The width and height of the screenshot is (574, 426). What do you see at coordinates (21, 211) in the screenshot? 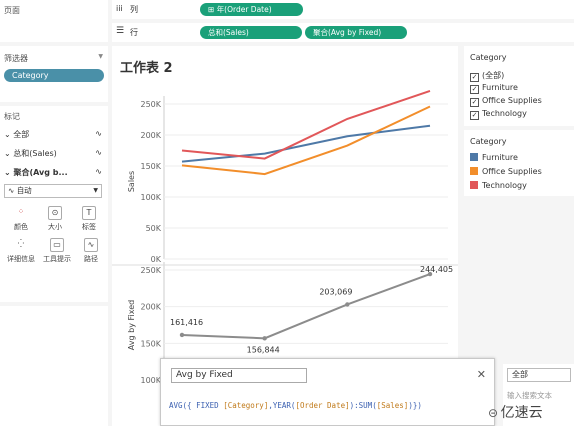
I see `color-icon: ⁘` at bounding box center [21, 211].